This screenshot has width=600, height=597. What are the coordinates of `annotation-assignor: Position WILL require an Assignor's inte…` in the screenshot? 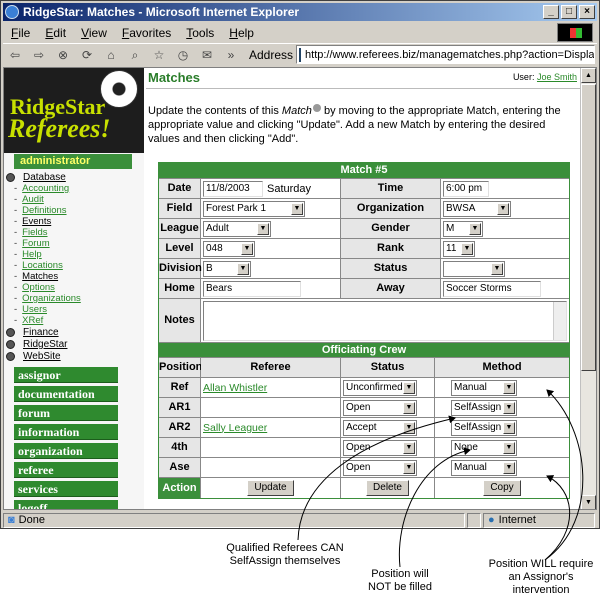 It's located at (541, 577).